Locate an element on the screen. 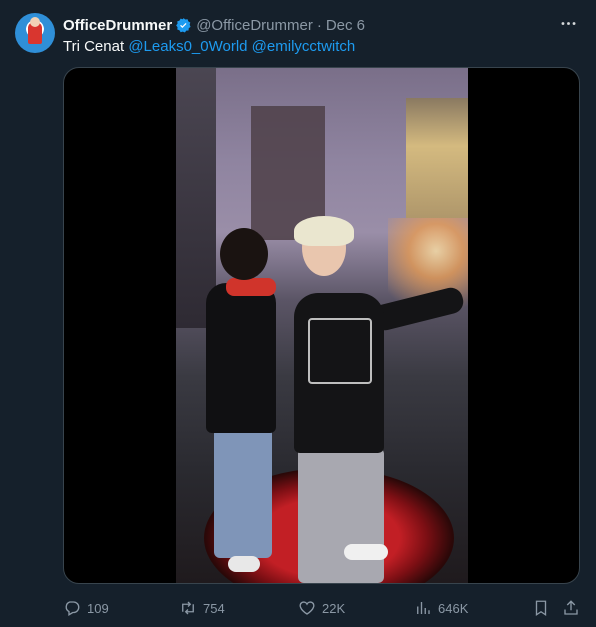 The height and width of the screenshot is (627, 596). mention-link: @Leaks0_0World is located at coordinates (187, 46).